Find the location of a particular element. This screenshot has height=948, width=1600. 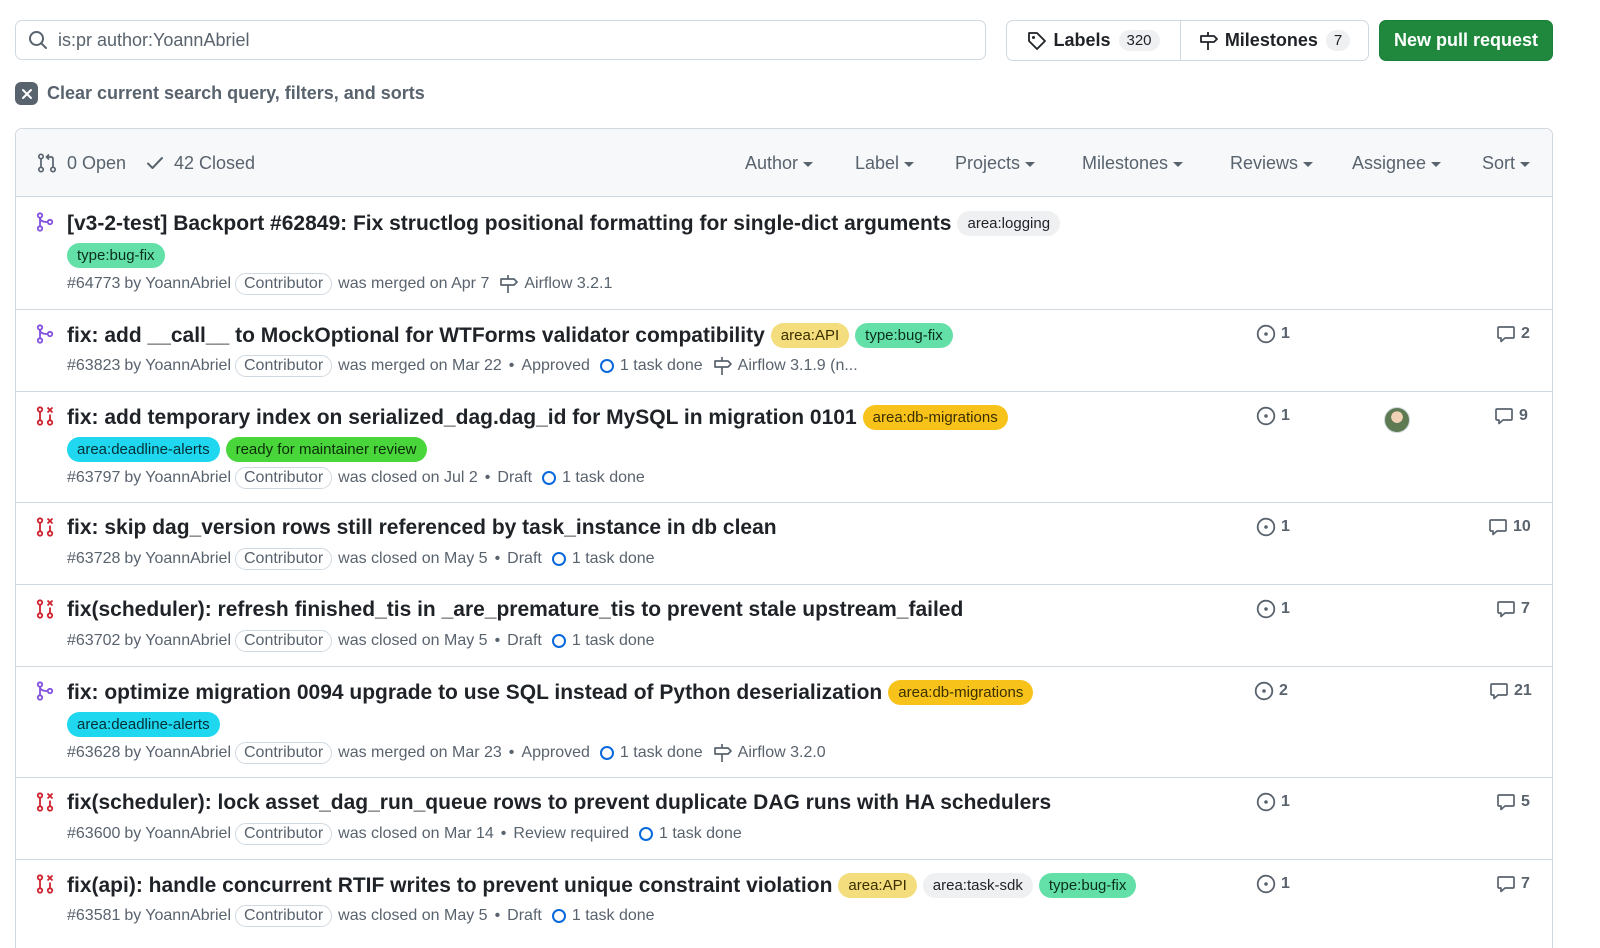

label-badge: area:logging is located at coordinates (1009, 223).